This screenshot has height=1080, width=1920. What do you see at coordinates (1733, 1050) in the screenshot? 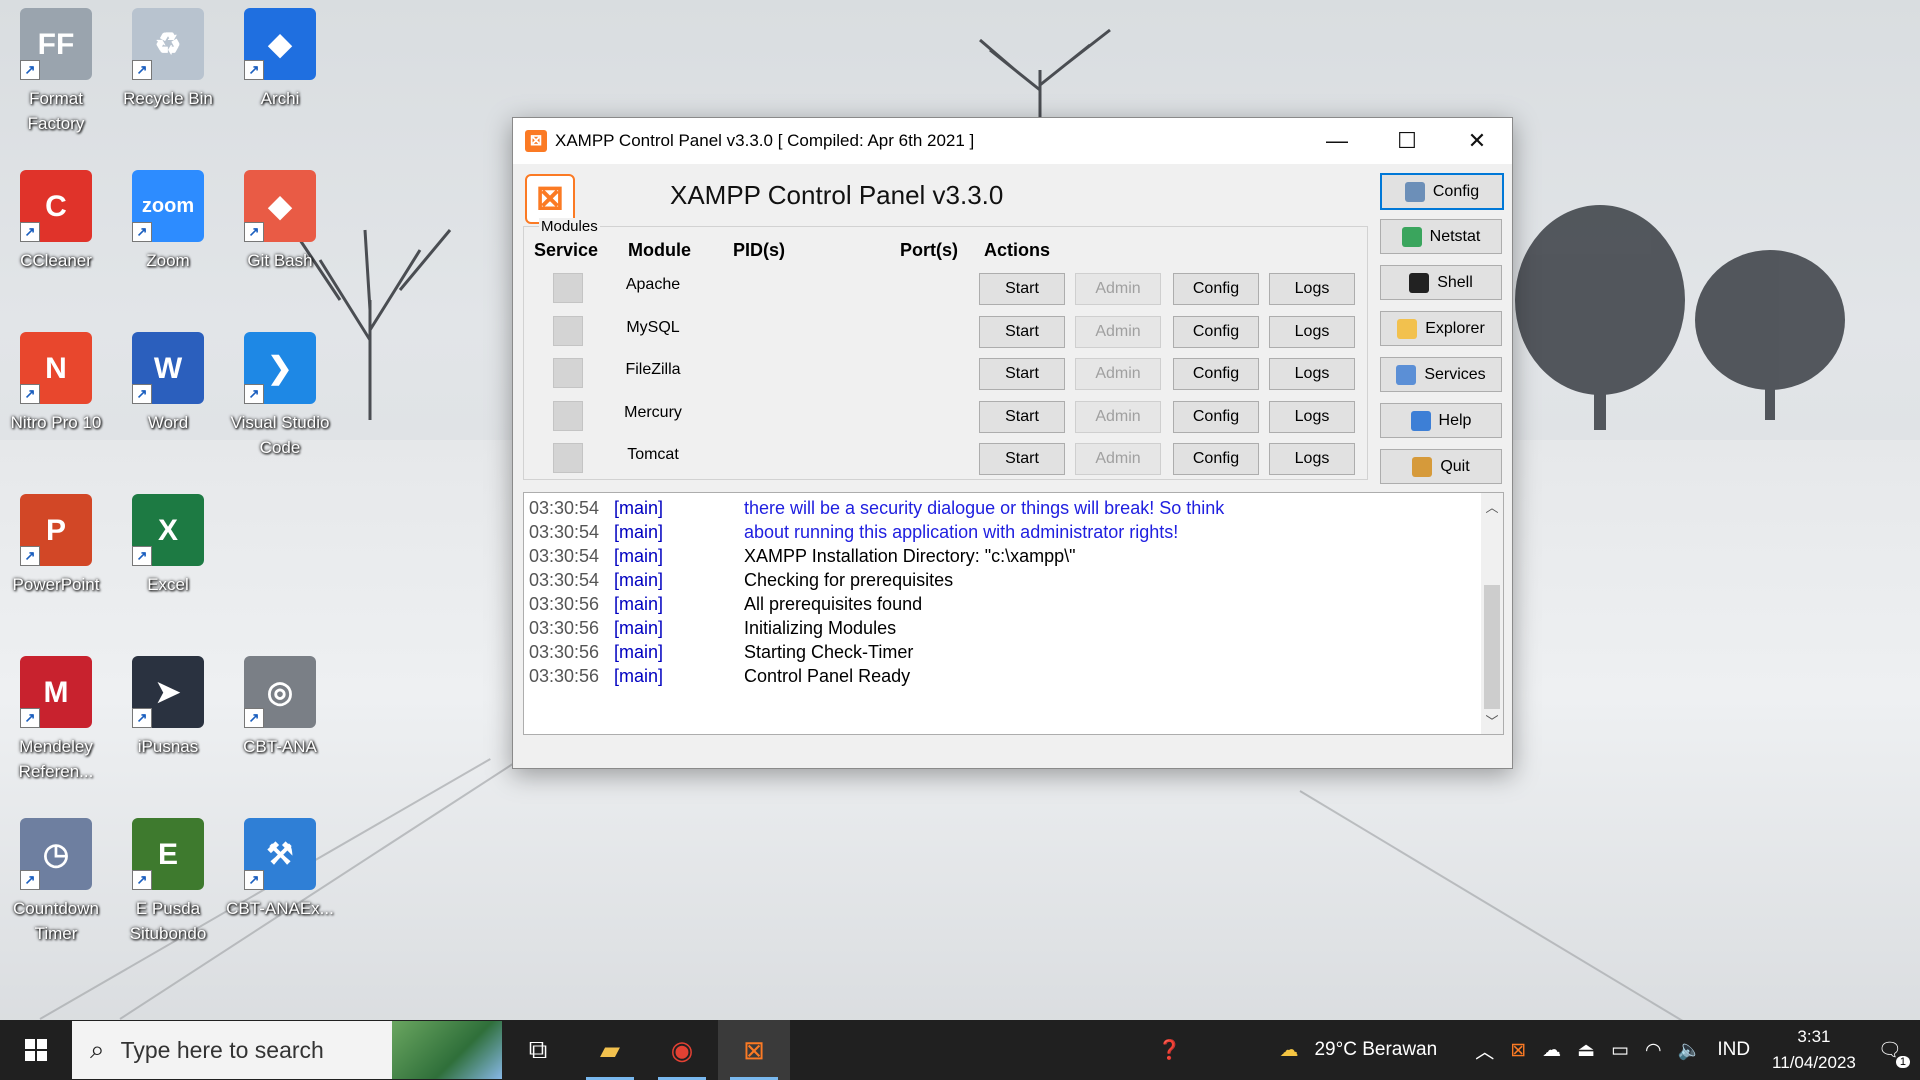
I see `language-indicator: IND` at bounding box center [1733, 1050].